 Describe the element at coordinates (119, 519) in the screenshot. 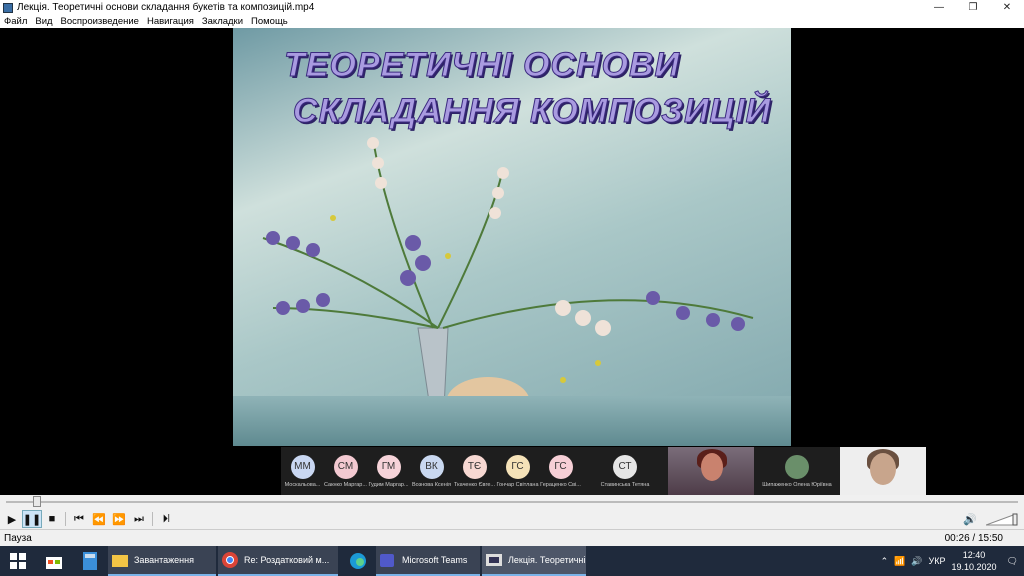

I see `fast-forward-icon: ⏩` at that location.